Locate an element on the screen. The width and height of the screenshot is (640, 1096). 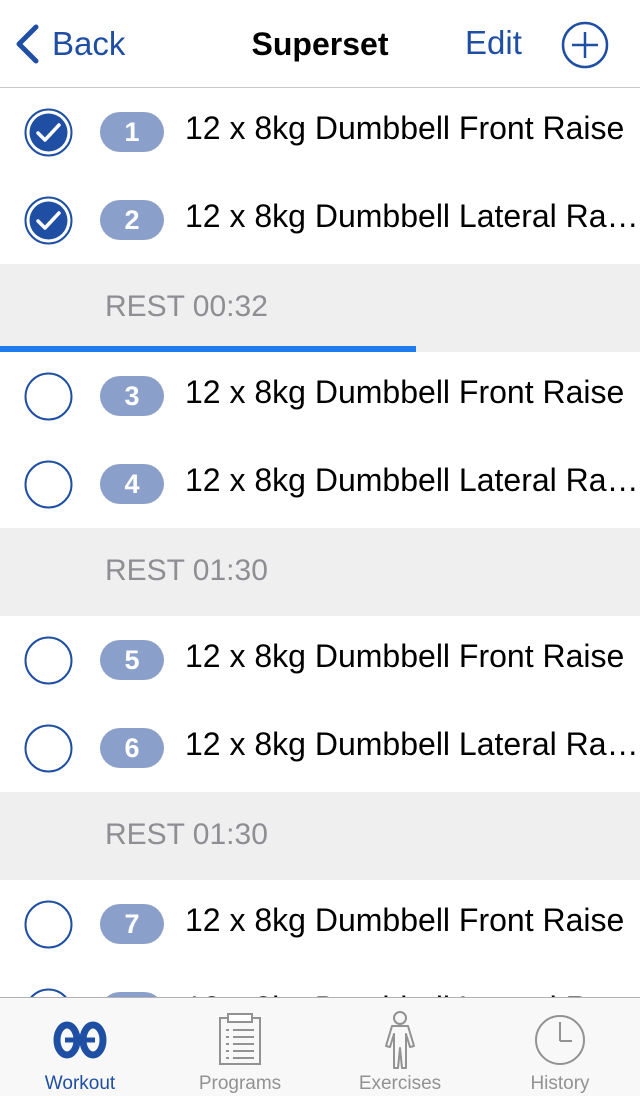
set-number-badge: 4 is located at coordinates (132, 484).